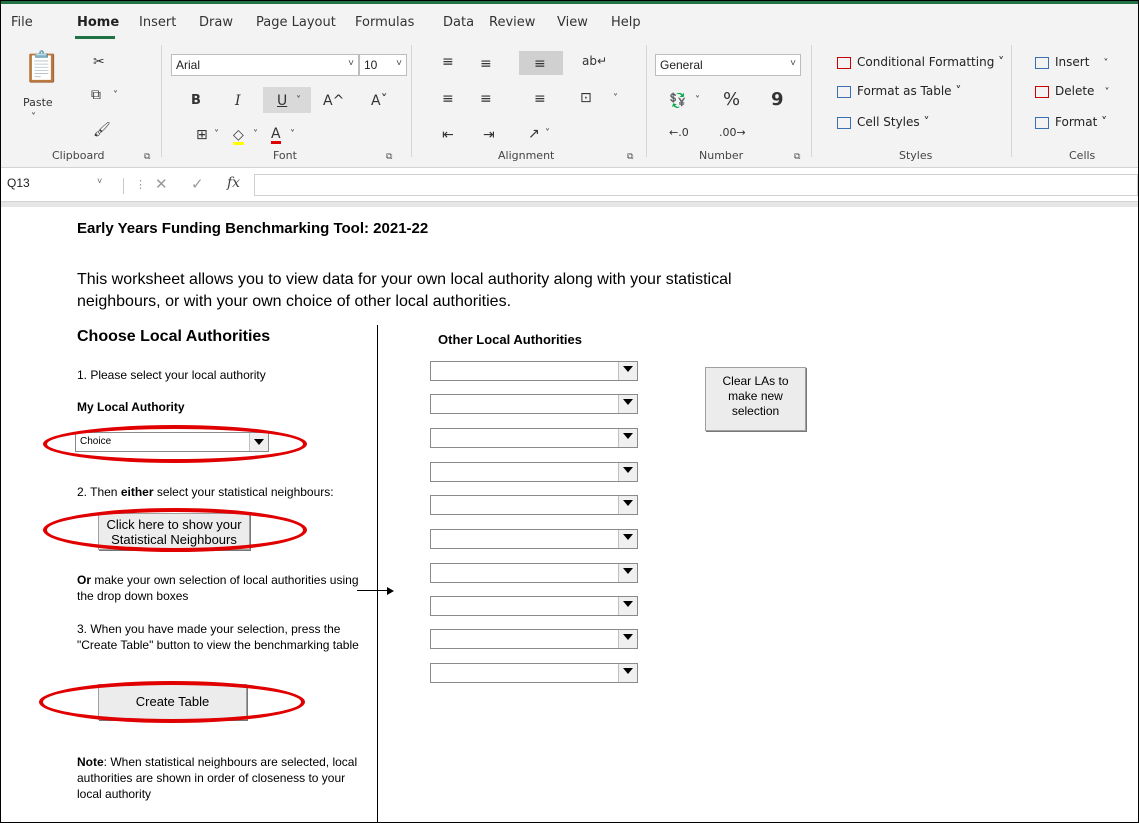 Image resolution: width=1139 pixels, height=823 pixels. What do you see at coordinates (458, 22) in the screenshot?
I see `tab-data: Data` at bounding box center [458, 22].